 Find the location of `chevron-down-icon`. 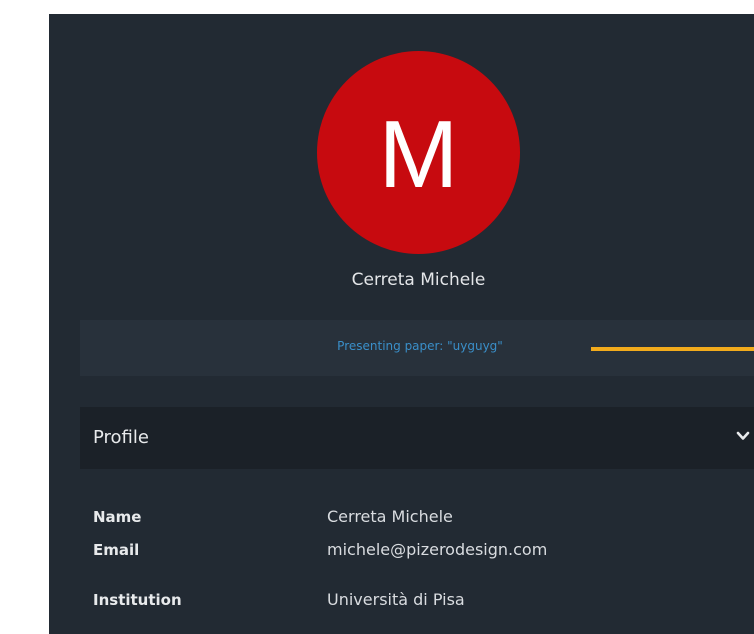

chevron-down-icon is located at coordinates (743, 436).